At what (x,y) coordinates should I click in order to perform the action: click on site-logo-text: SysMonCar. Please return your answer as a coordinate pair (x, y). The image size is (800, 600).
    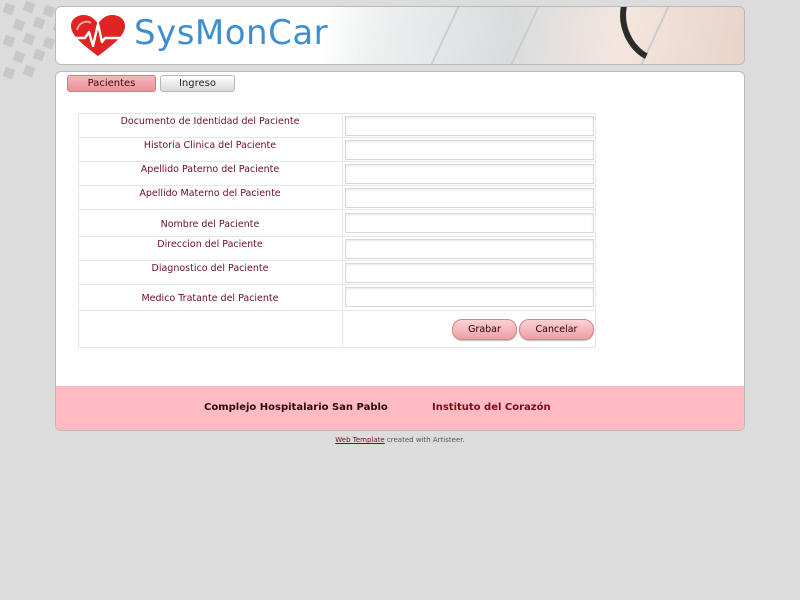
    Looking at the image, I should click on (231, 33).